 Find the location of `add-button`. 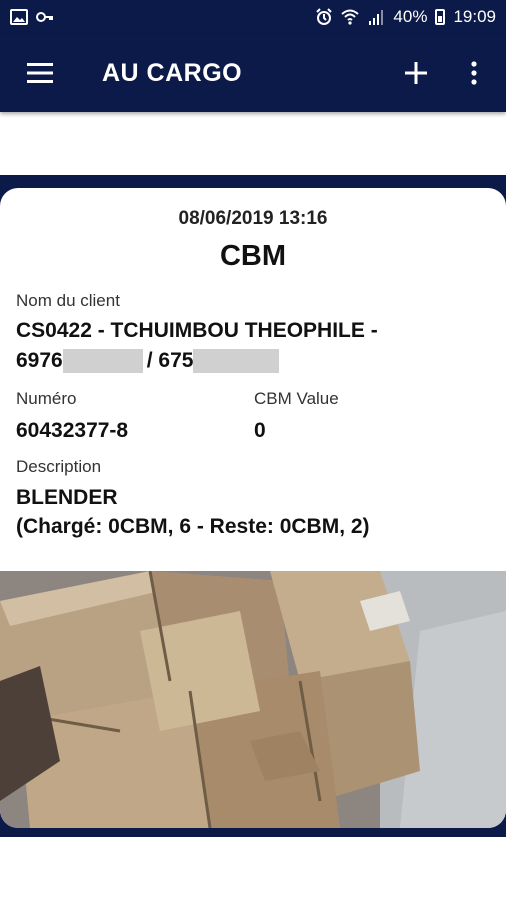

add-button is located at coordinates (416, 73).